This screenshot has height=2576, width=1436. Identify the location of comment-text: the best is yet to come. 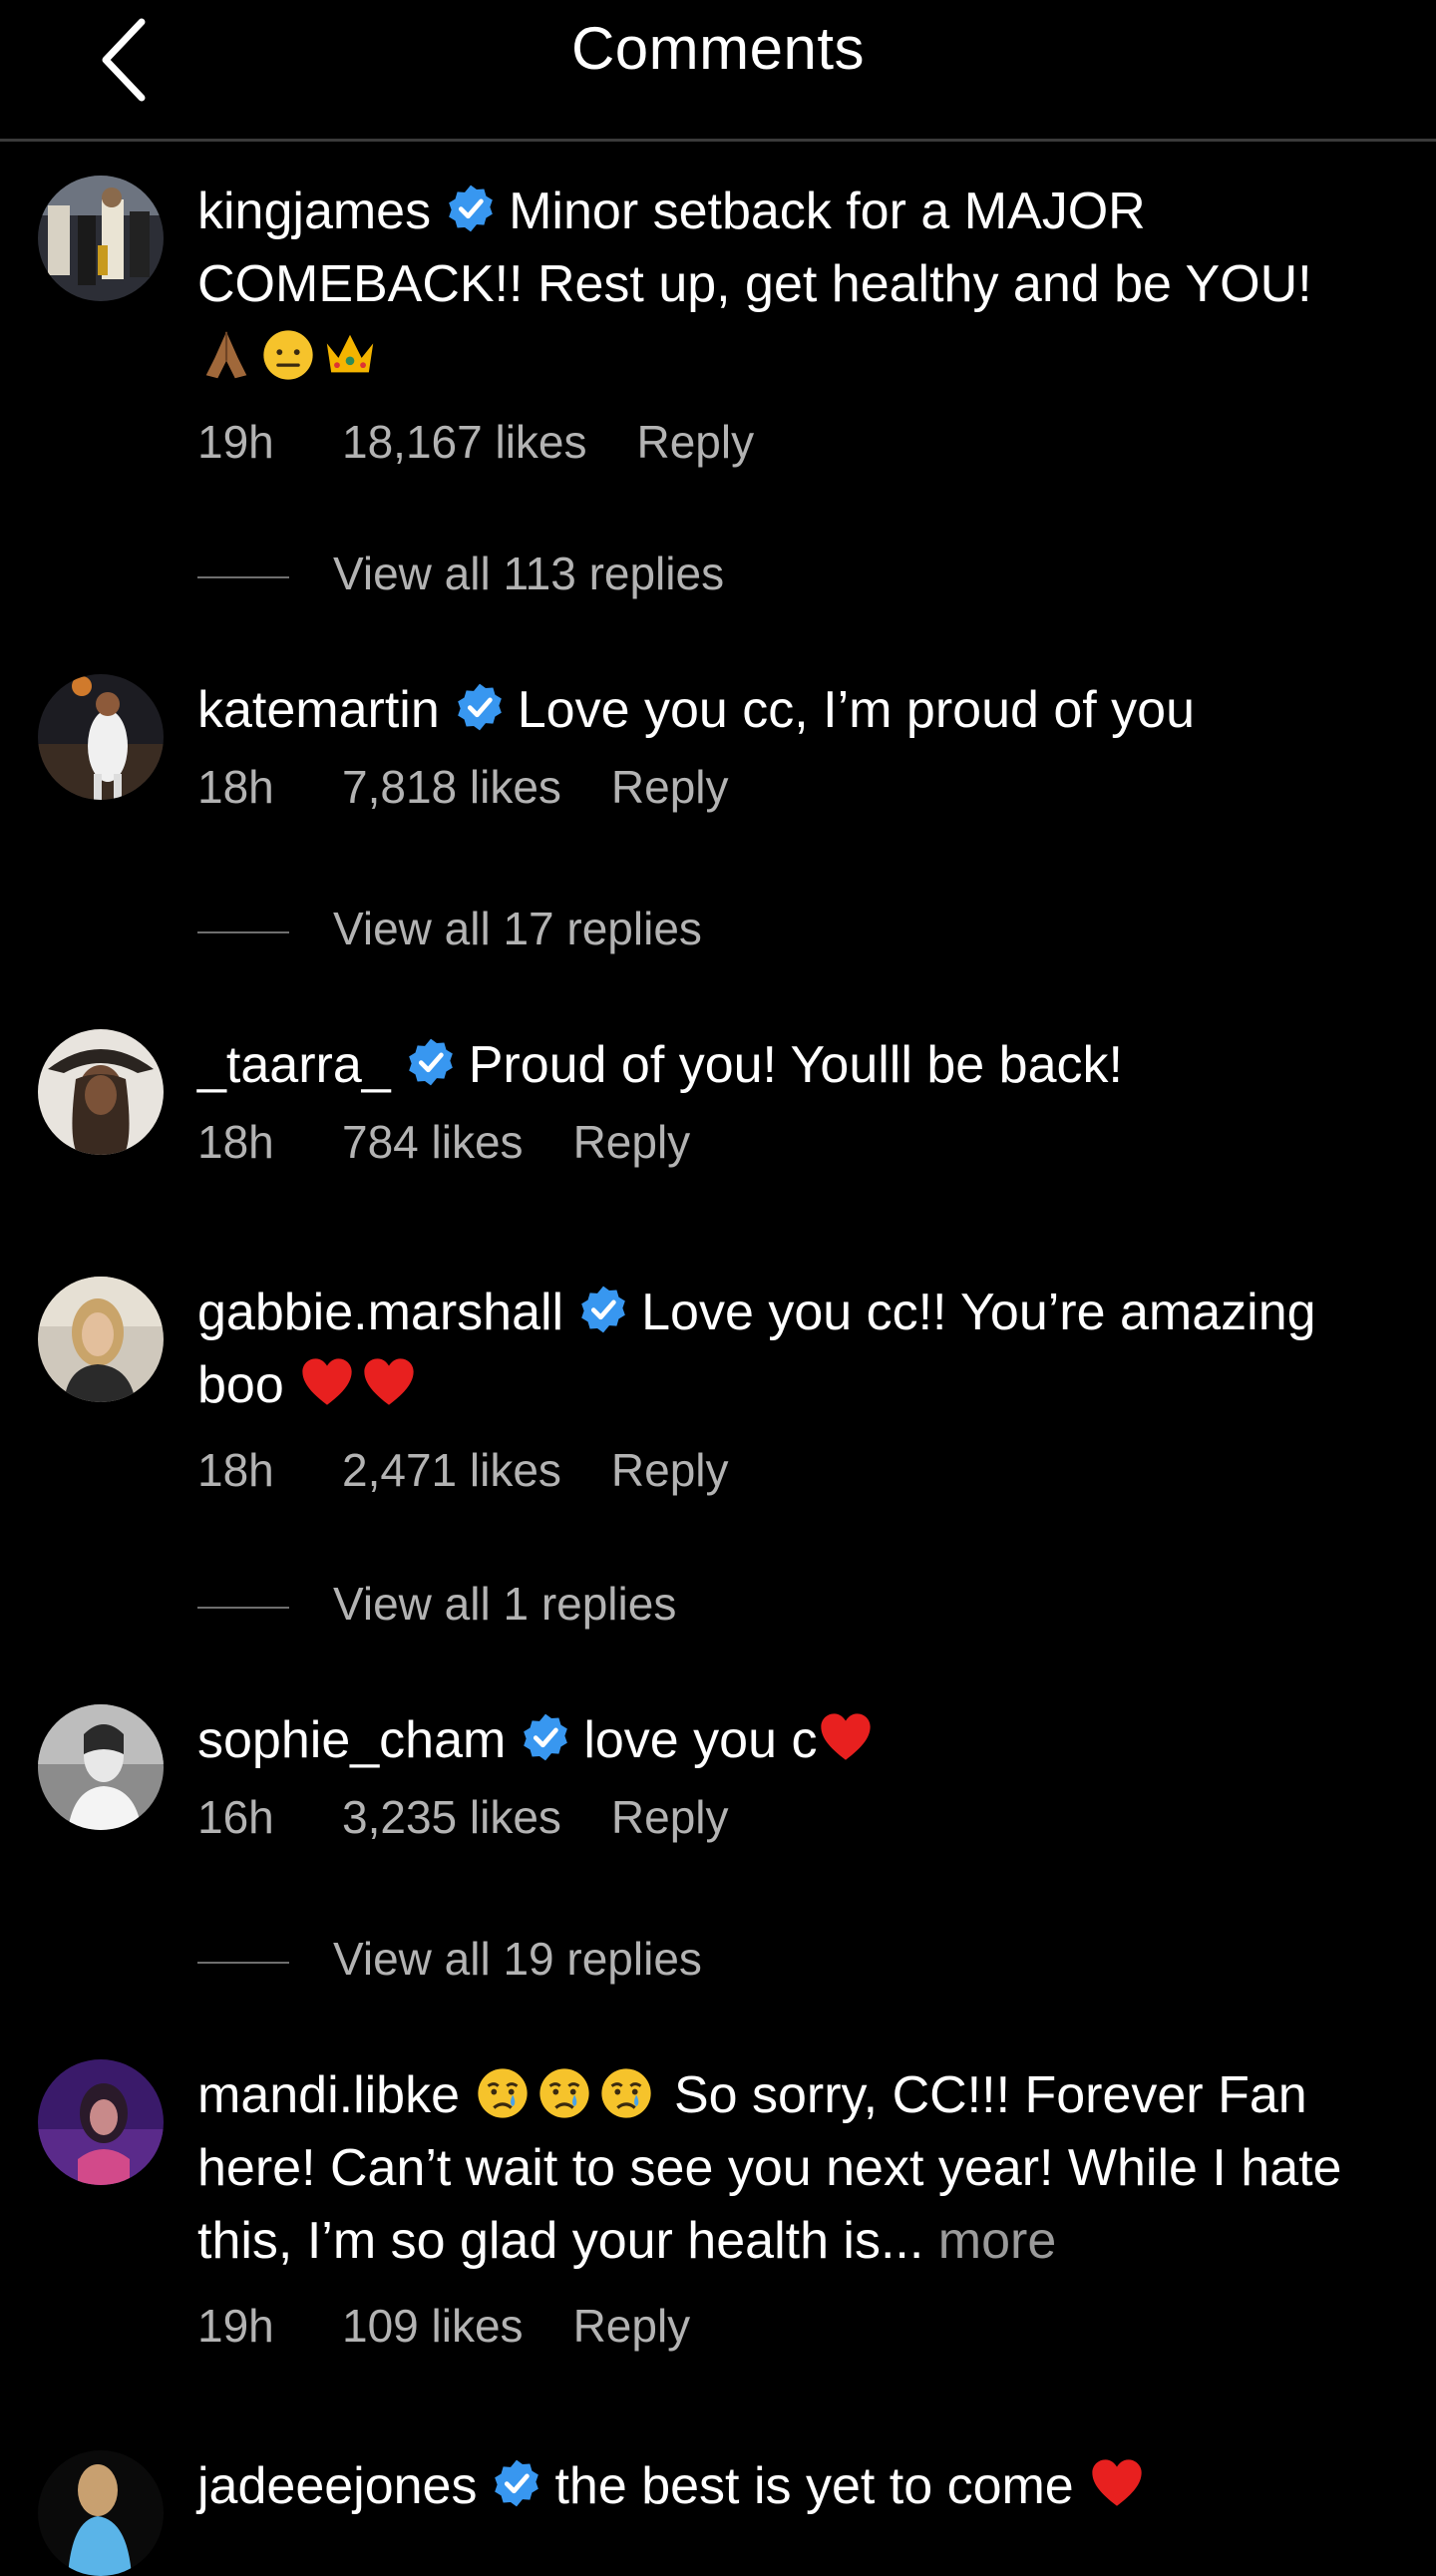
(814, 2486).